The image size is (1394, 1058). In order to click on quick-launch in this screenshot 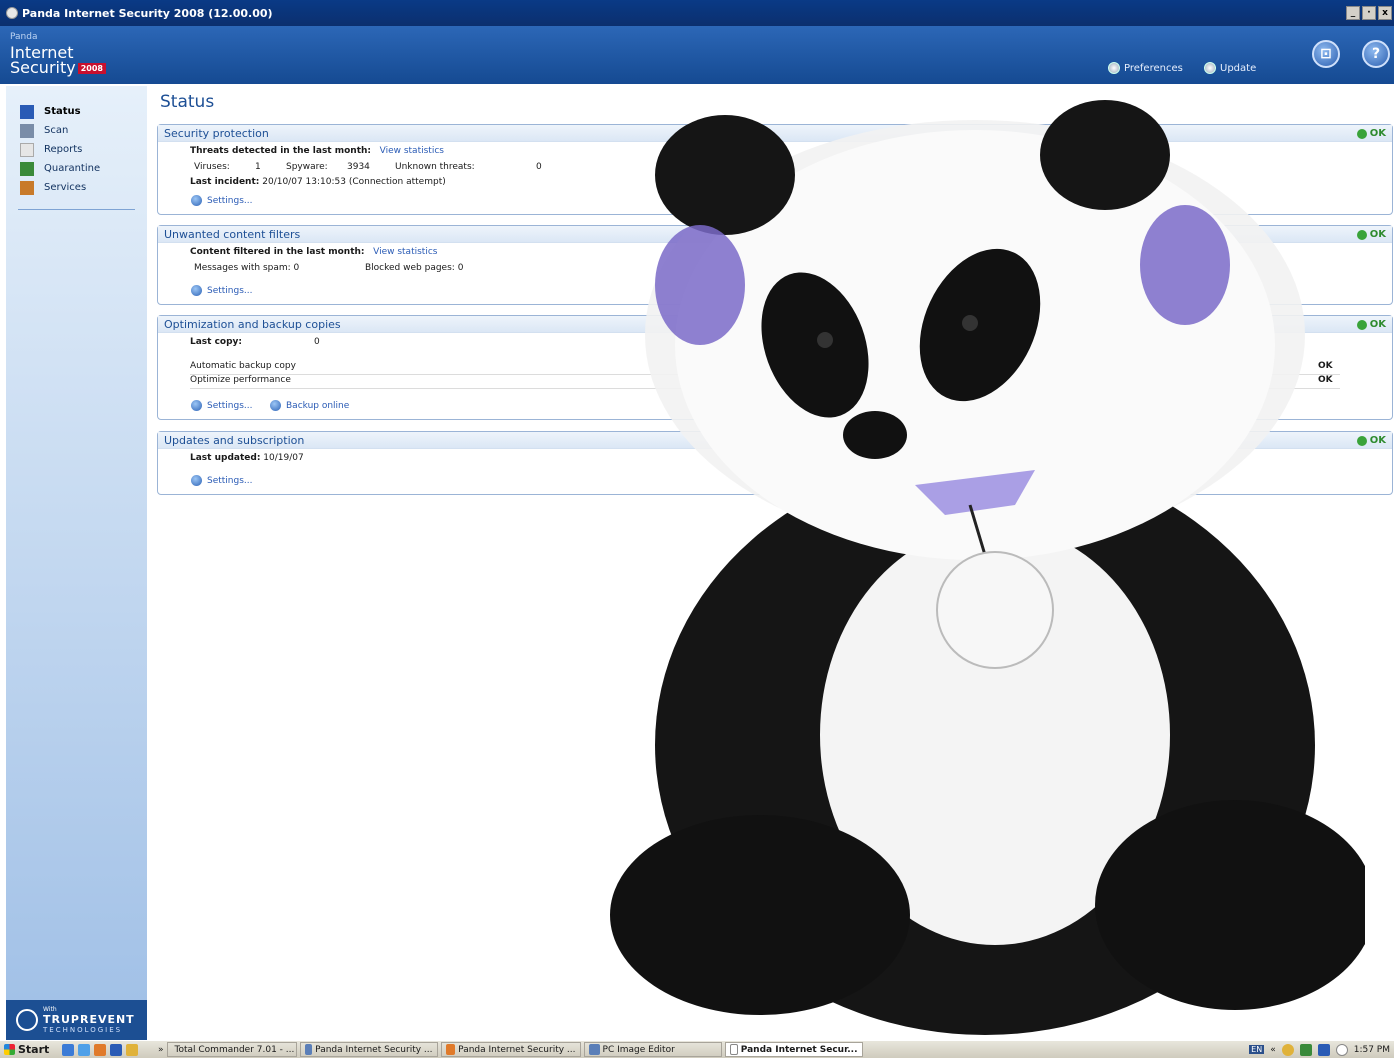, I will do `click(100, 1049)`.